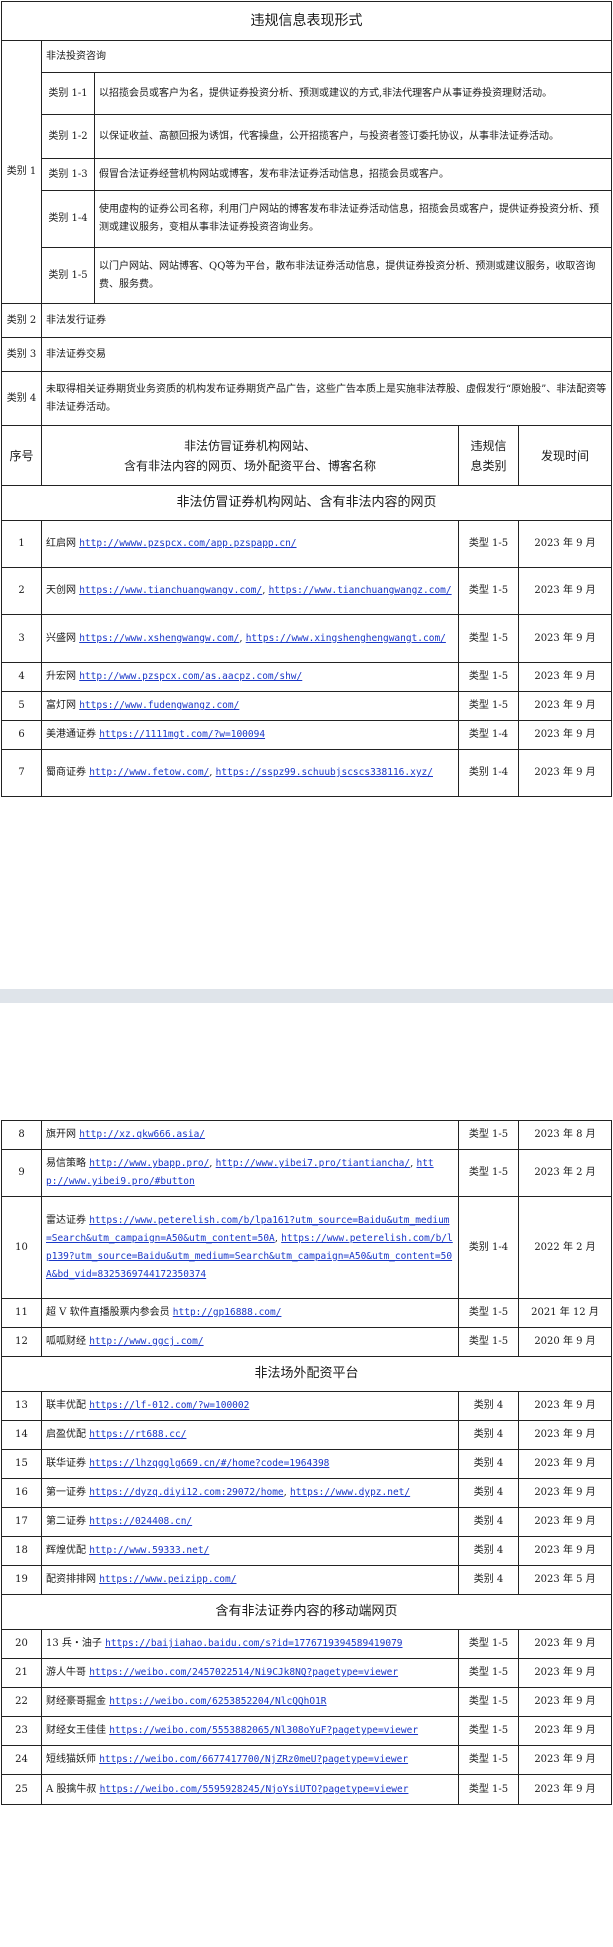 This screenshot has height=1947, width=613. What do you see at coordinates (146, 1341) in the screenshot?
I see `site-url-link: http://www.ggcj.com/` at bounding box center [146, 1341].